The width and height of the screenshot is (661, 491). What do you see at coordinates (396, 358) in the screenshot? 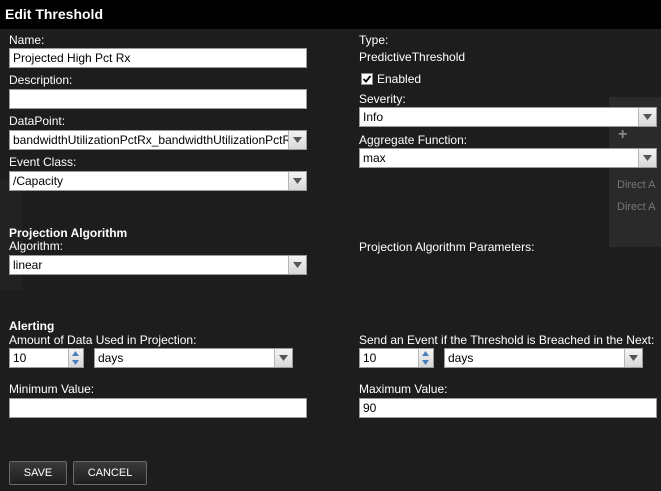
I see `send-event-number-input: 10` at bounding box center [396, 358].